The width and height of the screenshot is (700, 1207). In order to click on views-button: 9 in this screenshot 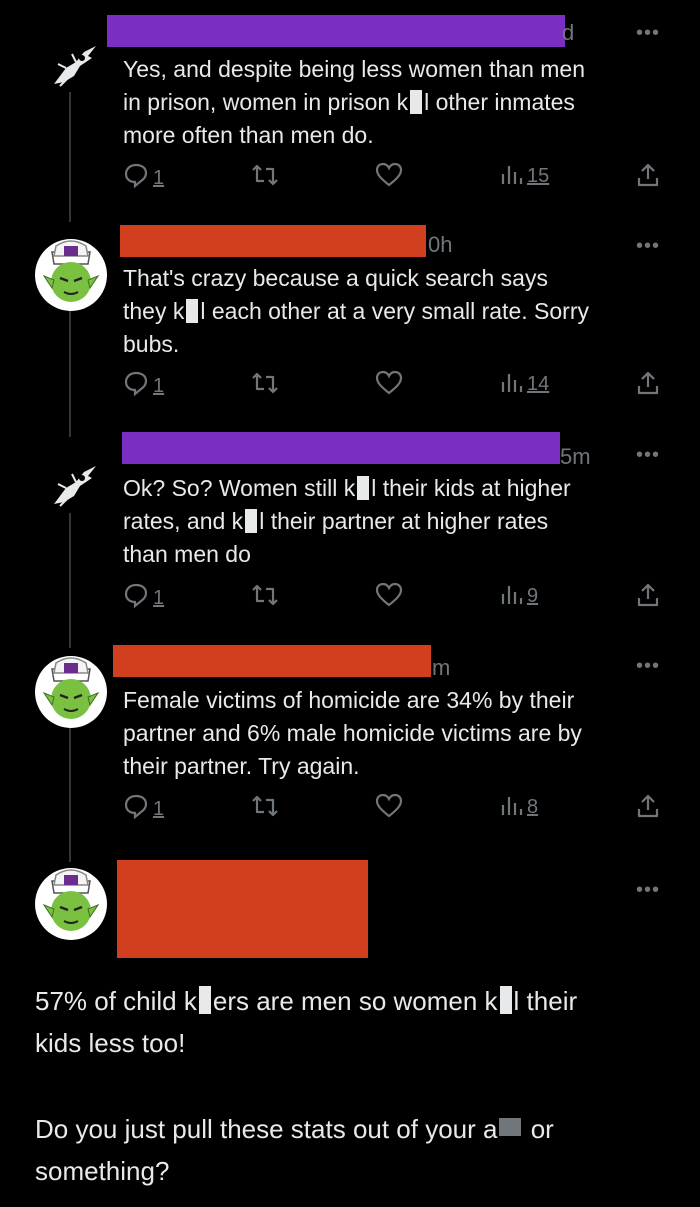, I will do `click(518, 594)`.